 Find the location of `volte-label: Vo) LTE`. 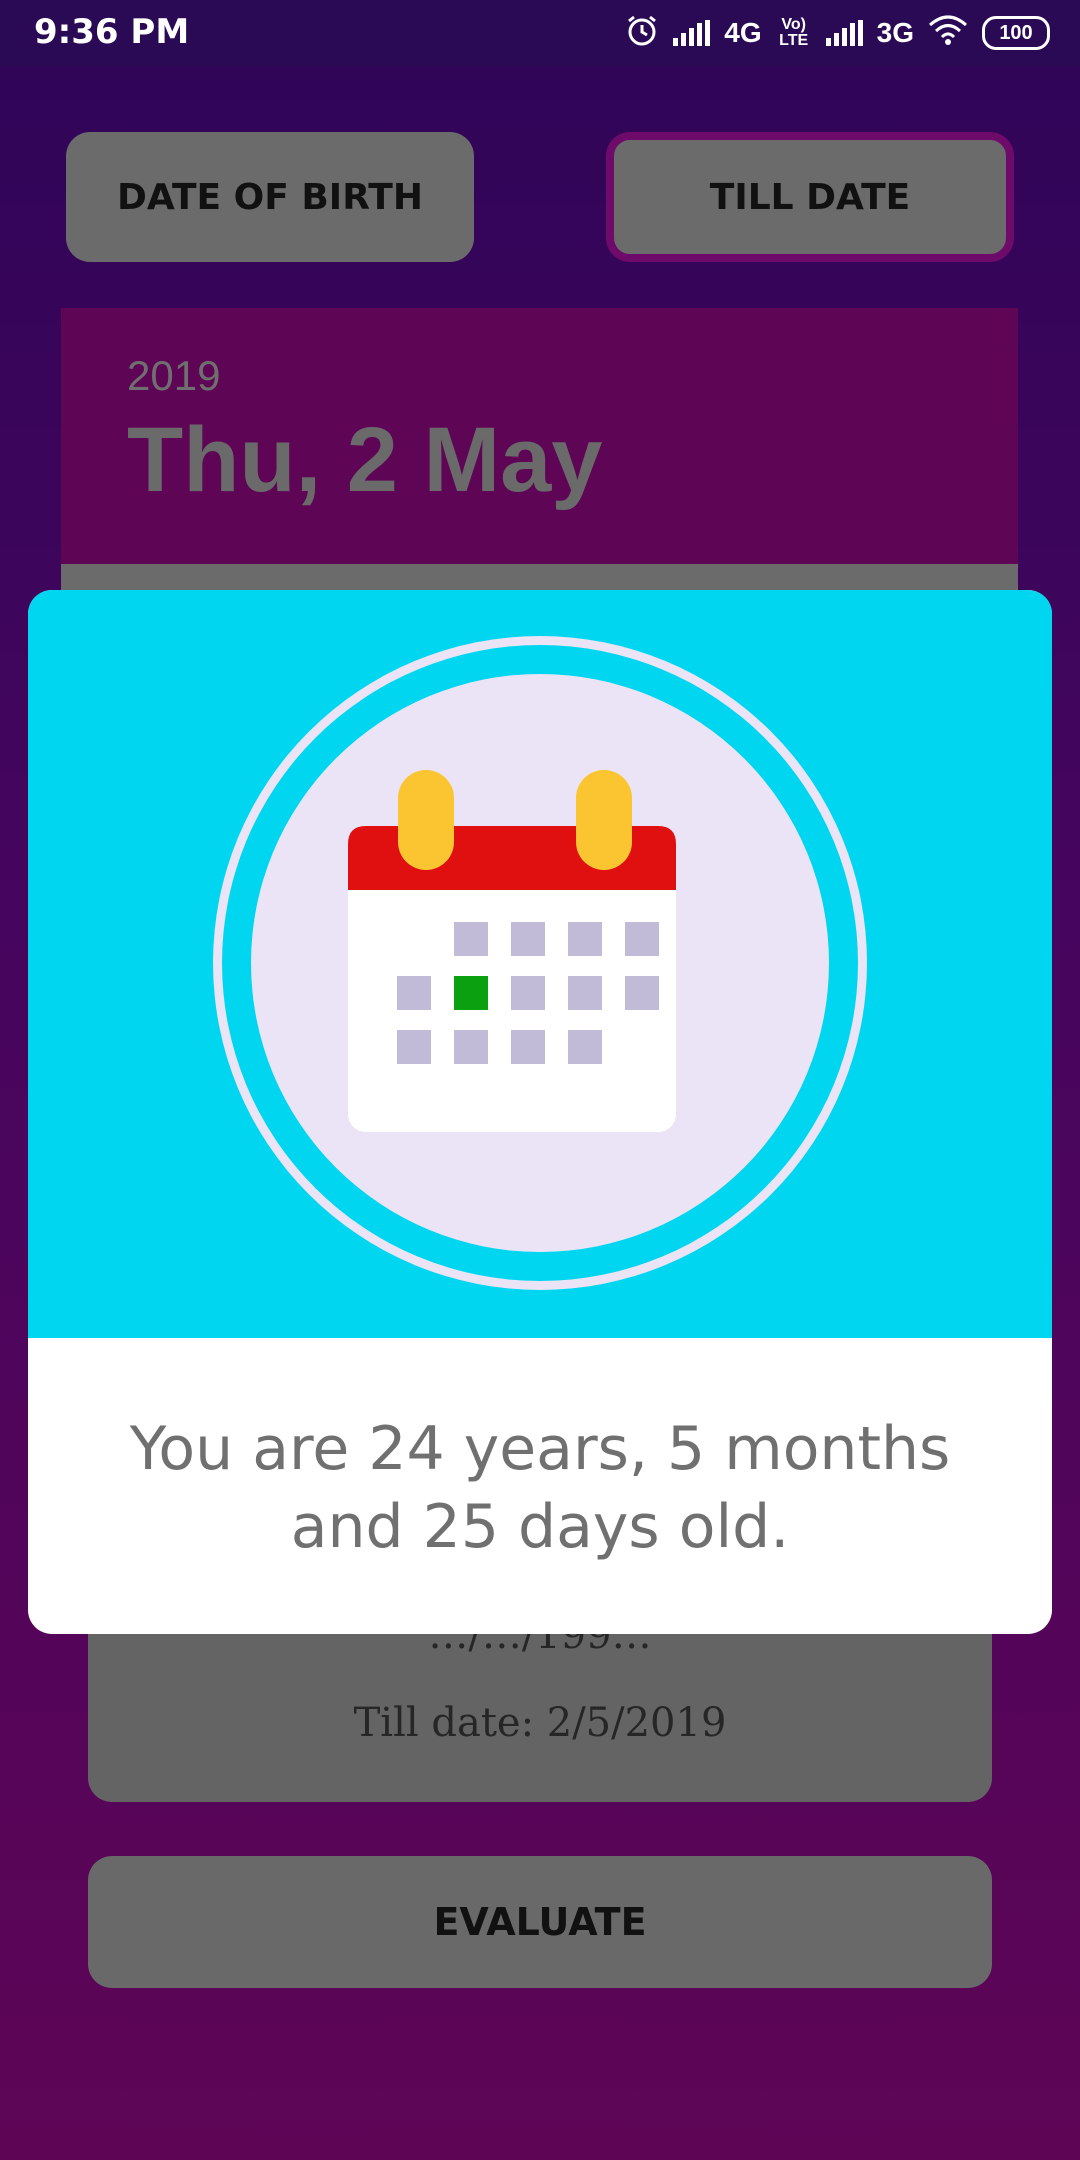

volte-label: Vo) LTE is located at coordinates (794, 32).